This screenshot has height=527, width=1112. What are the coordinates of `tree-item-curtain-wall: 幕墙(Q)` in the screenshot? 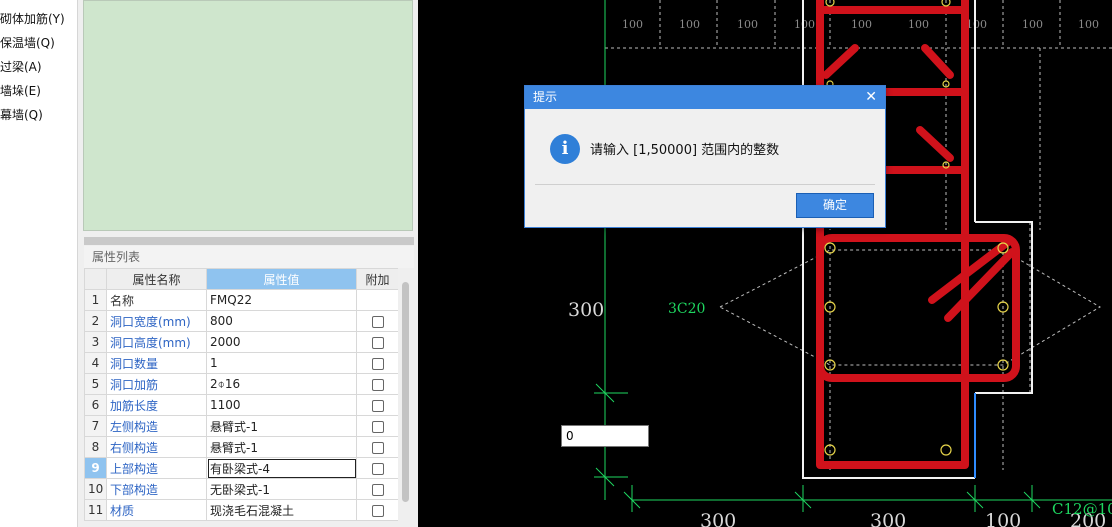 It's located at (21, 114).